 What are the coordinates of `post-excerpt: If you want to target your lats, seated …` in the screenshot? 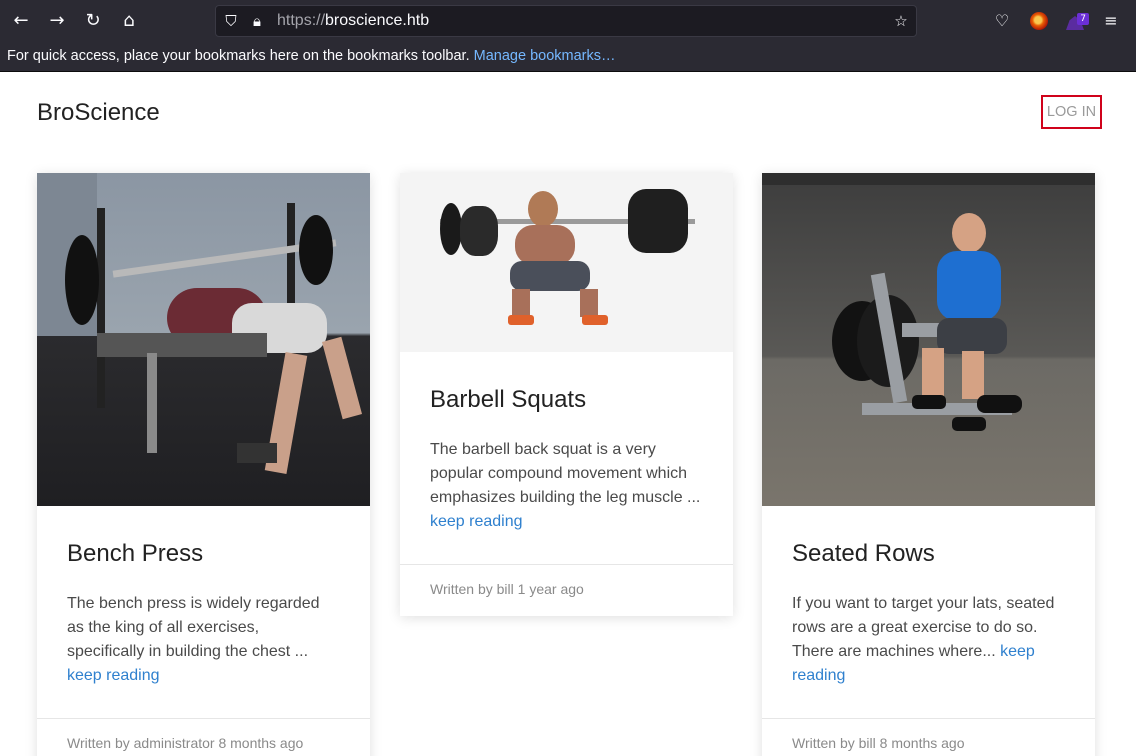 It's located at (928, 640).